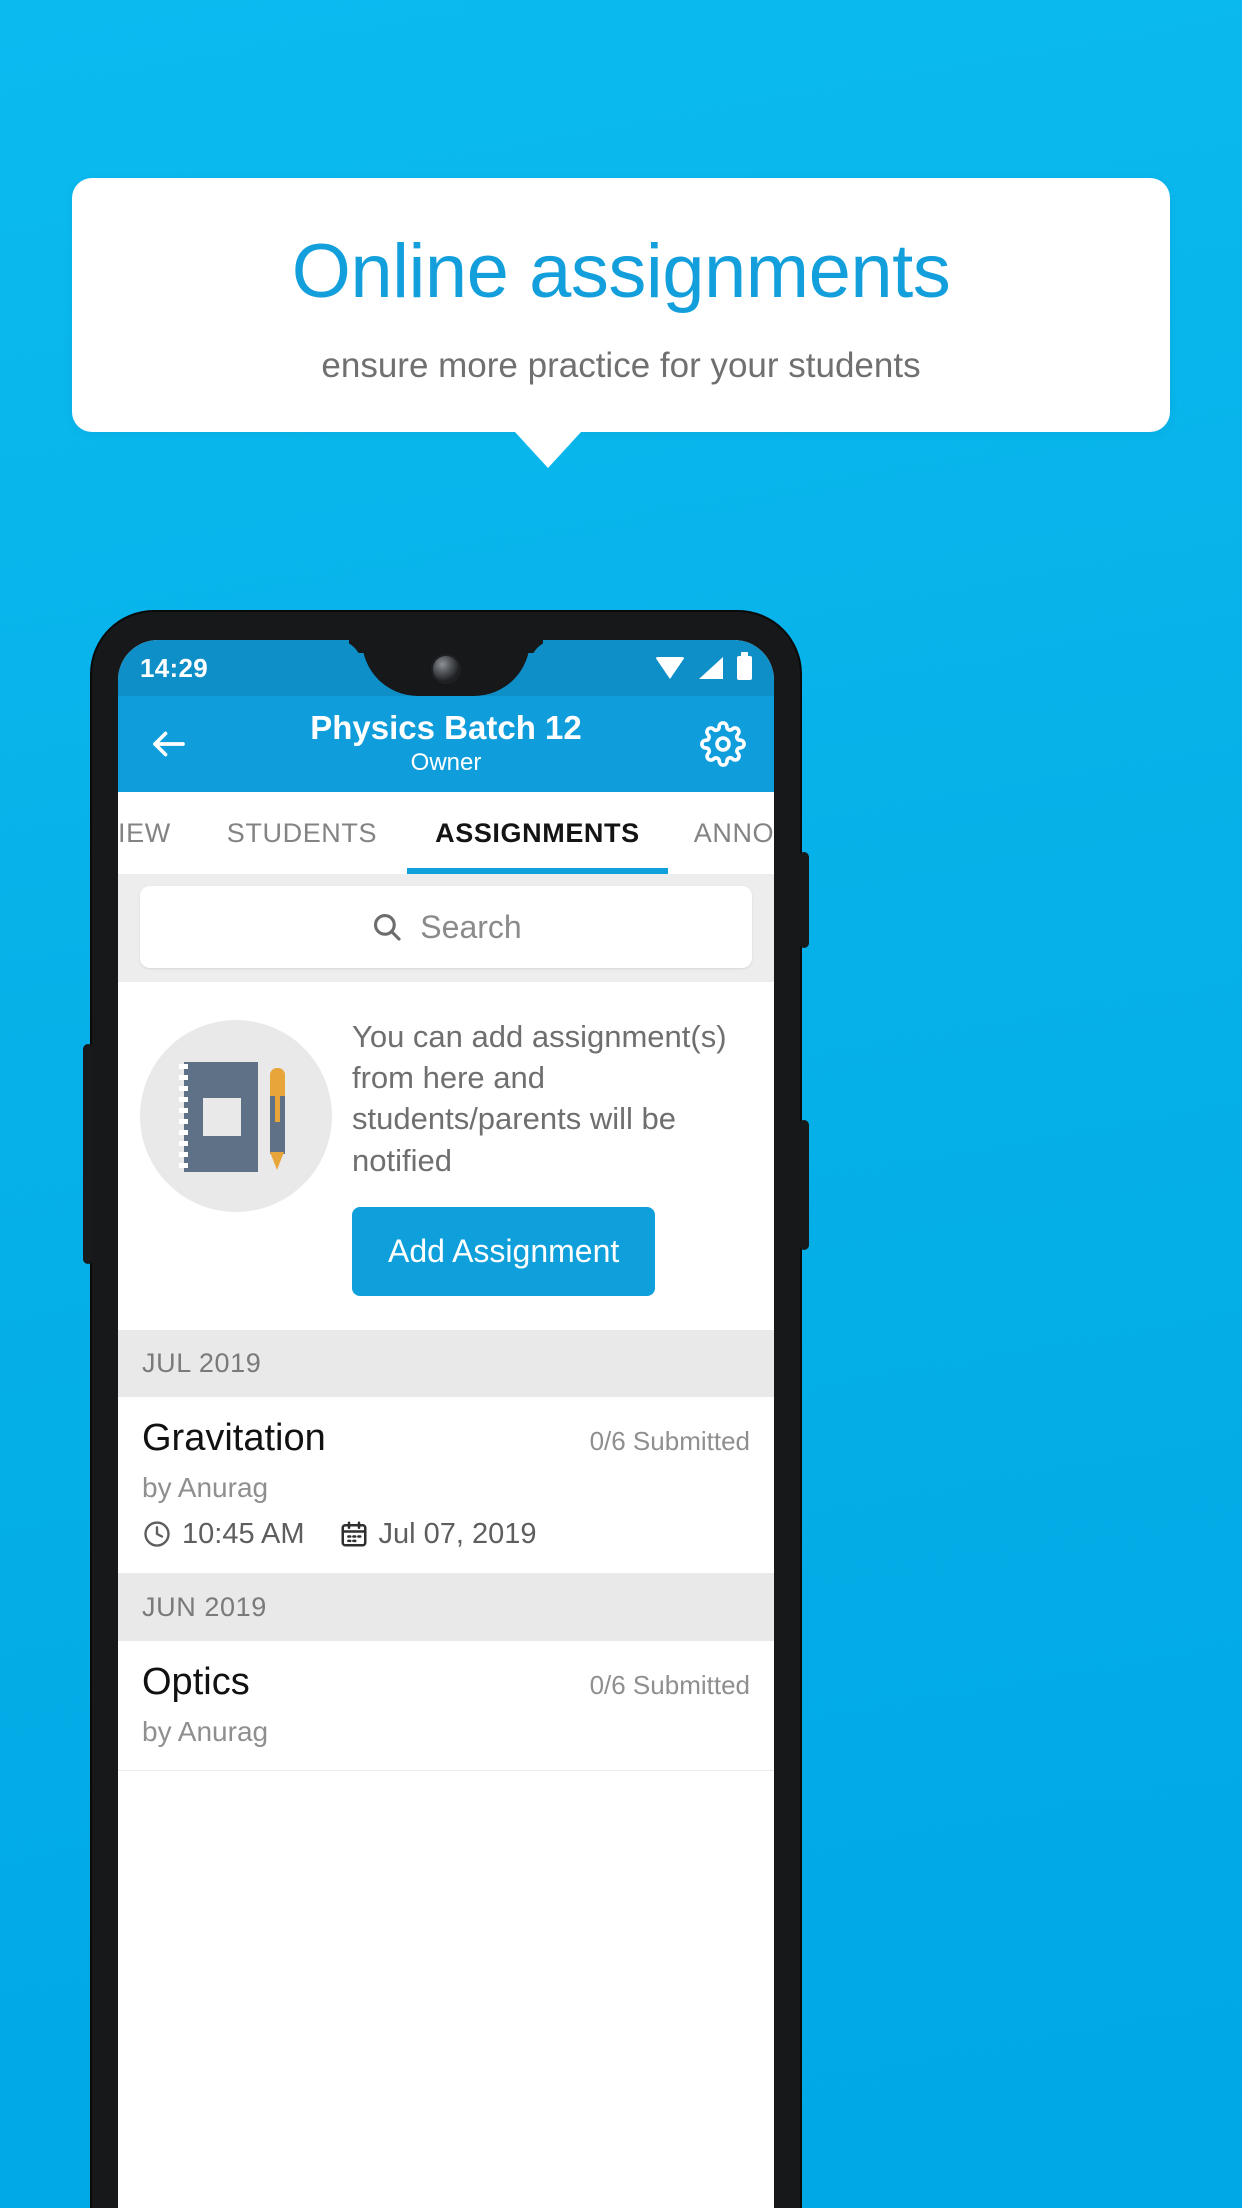 The image size is (1242, 2208). I want to click on month-header-jun: JUN 2019, so click(446, 1607).